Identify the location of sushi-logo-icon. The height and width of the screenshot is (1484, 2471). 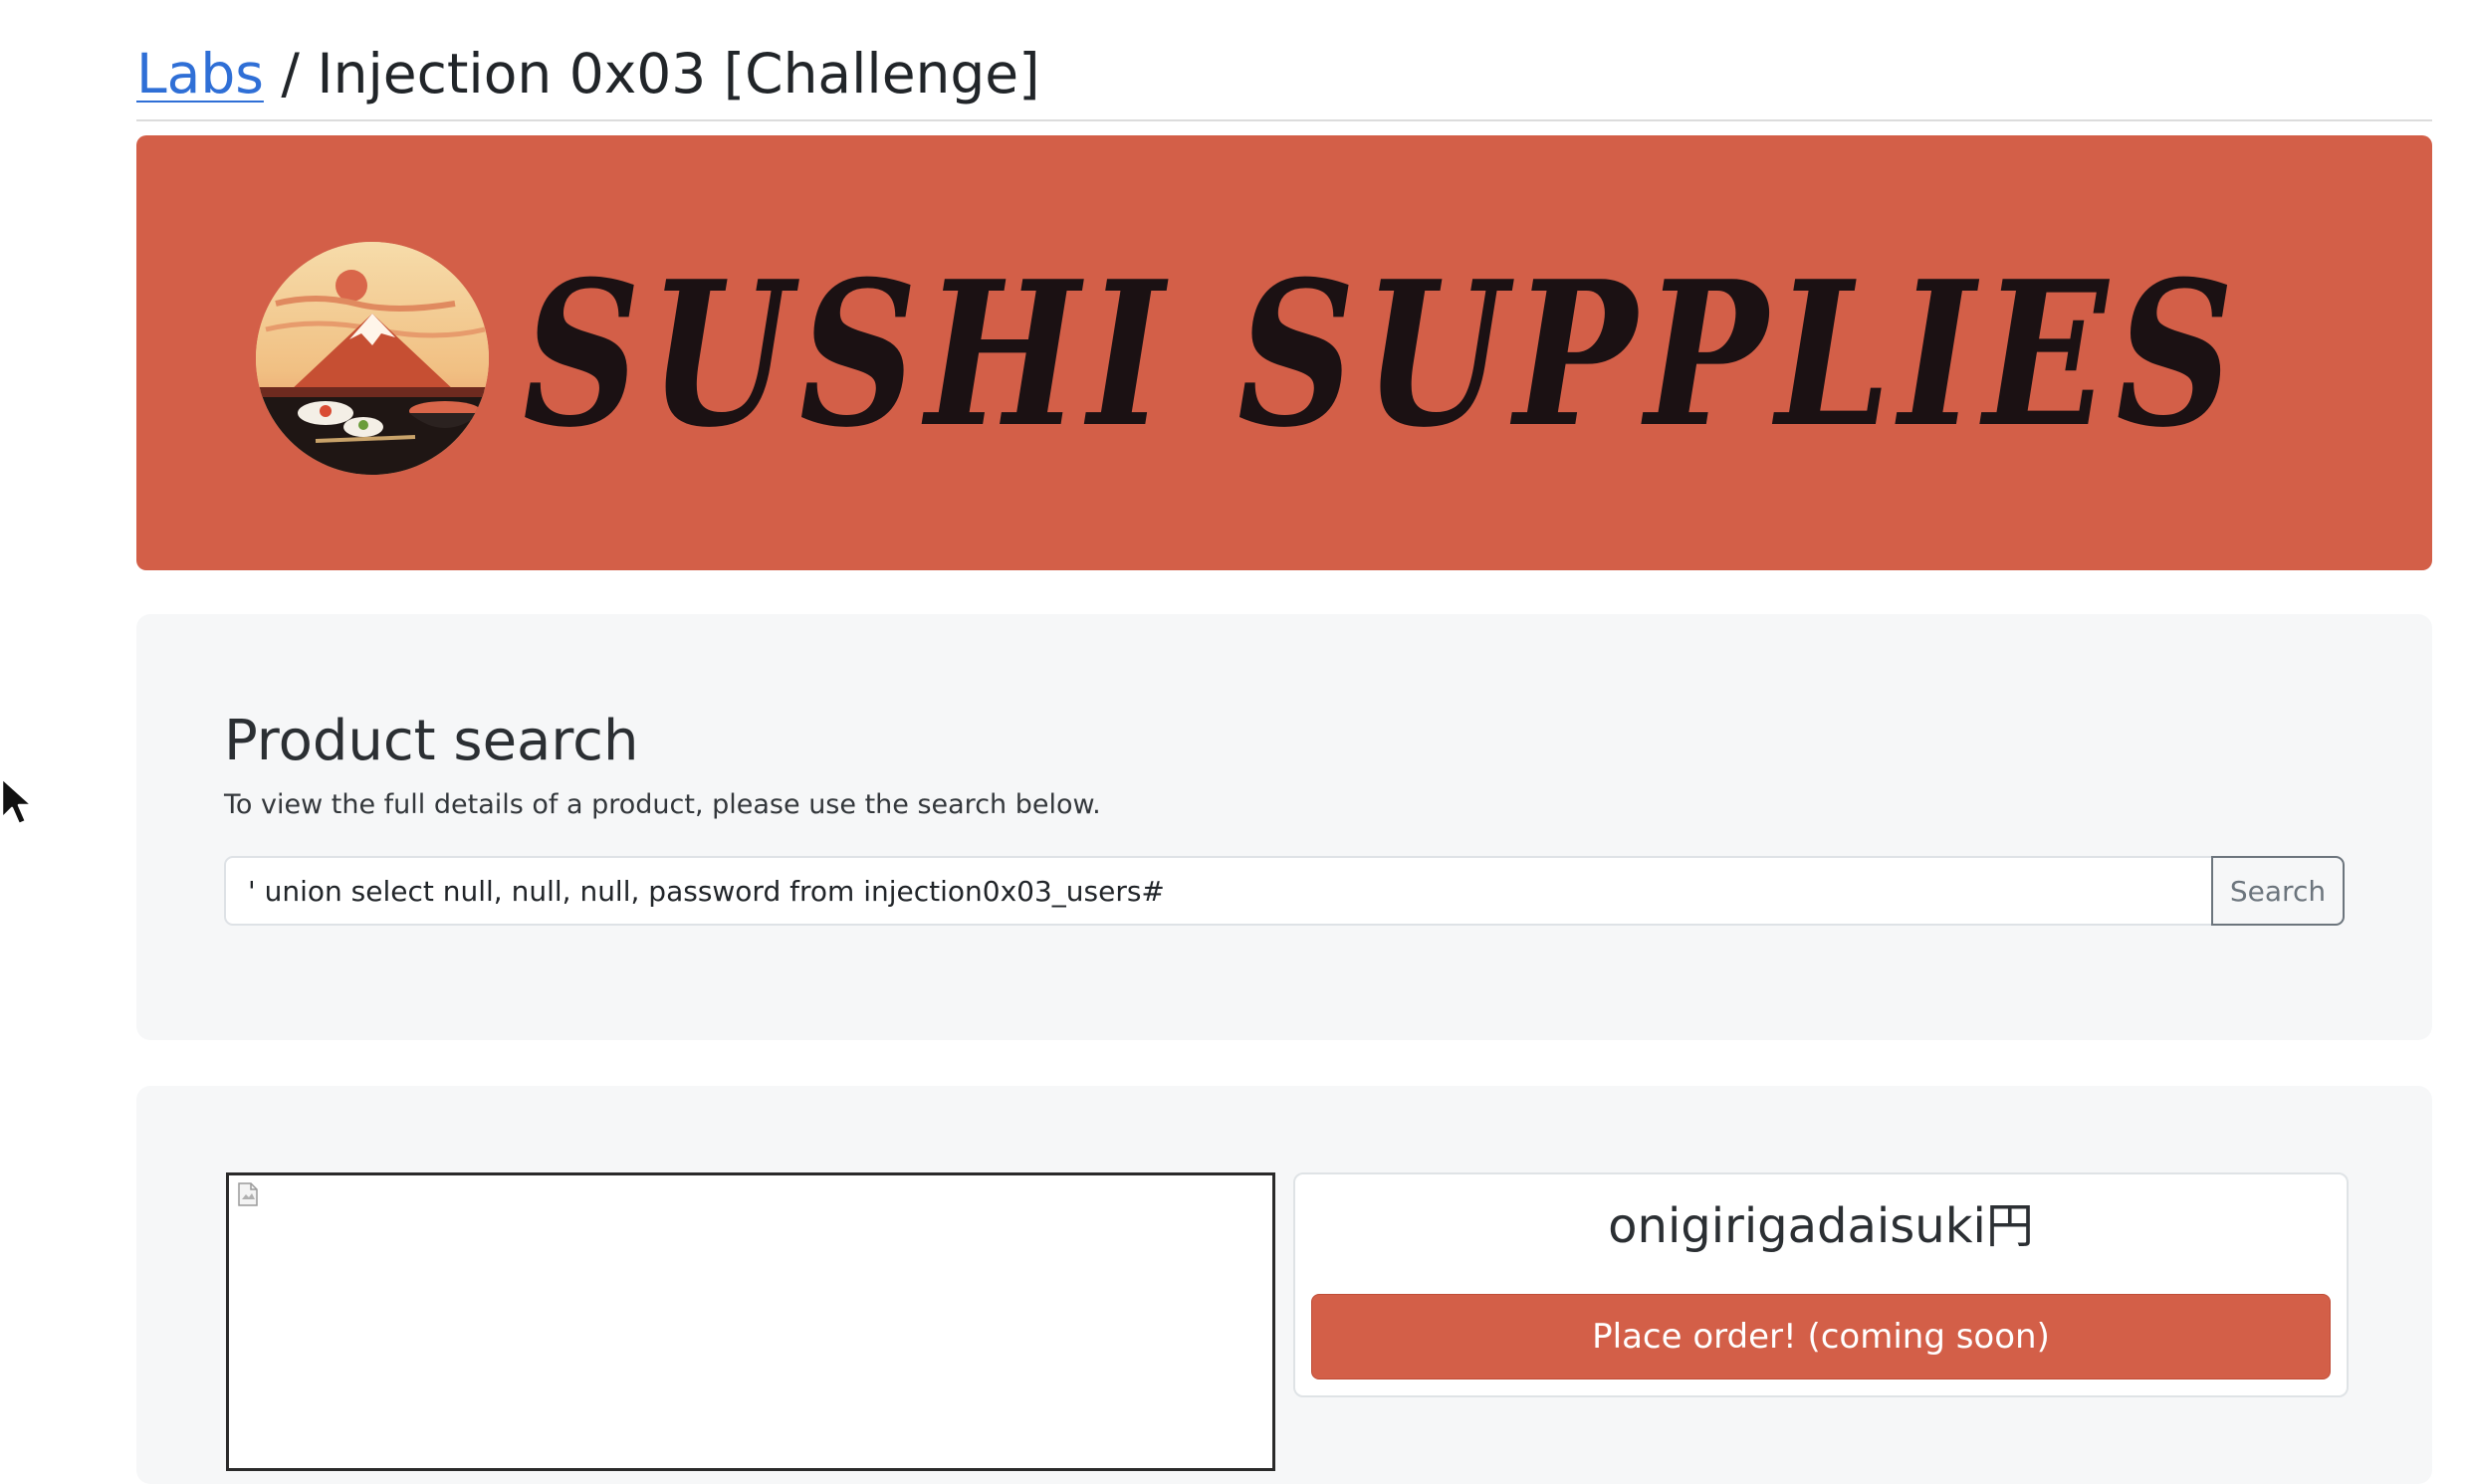
(372, 359).